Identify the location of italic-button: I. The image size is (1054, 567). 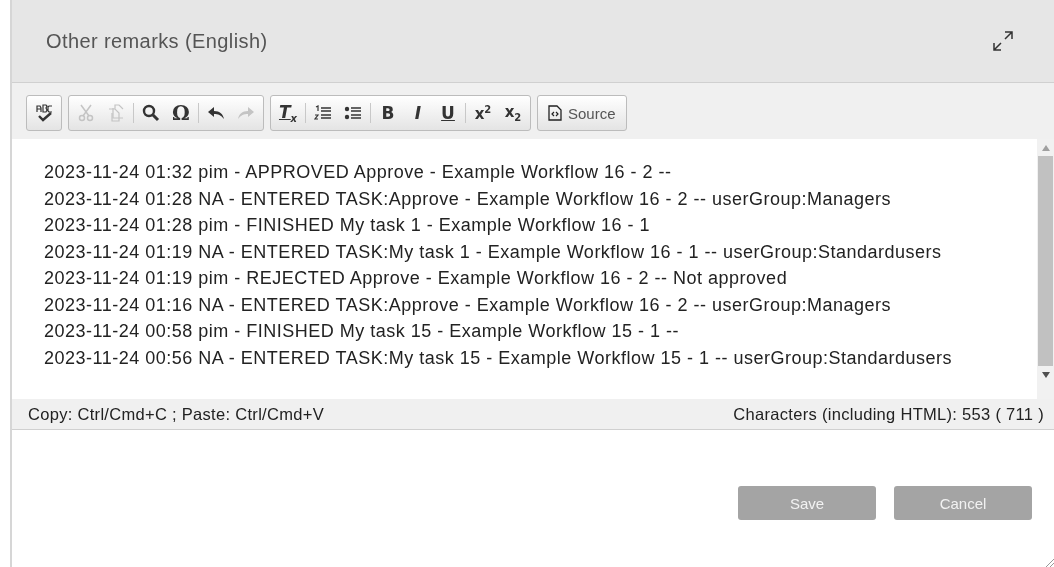
(418, 113).